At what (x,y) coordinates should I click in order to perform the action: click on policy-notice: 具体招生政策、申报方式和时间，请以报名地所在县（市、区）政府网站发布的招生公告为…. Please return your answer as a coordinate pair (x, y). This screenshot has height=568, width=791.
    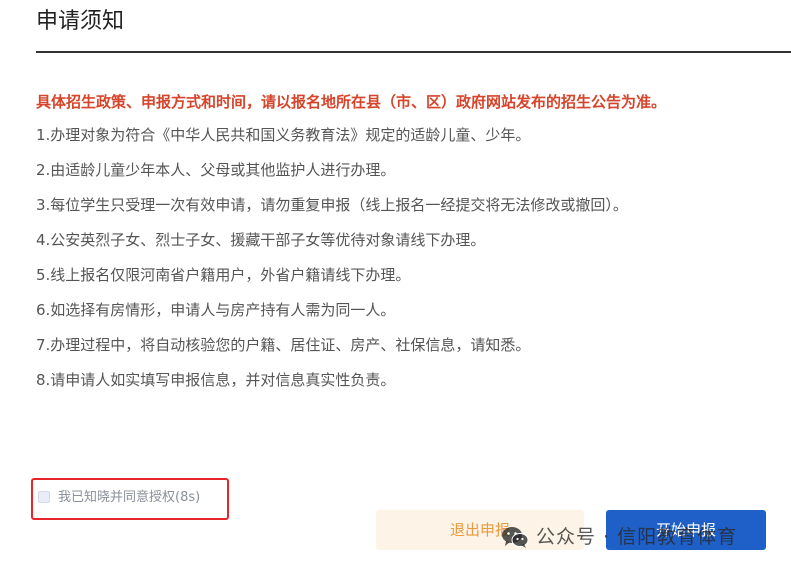
    Looking at the image, I should click on (351, 102).